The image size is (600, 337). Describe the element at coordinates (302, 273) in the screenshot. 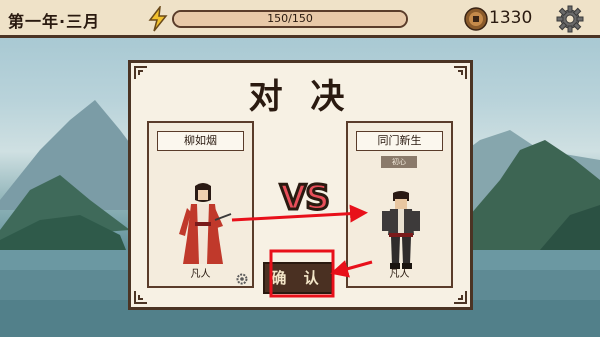

I see `annotation-highlight-box` at that location.